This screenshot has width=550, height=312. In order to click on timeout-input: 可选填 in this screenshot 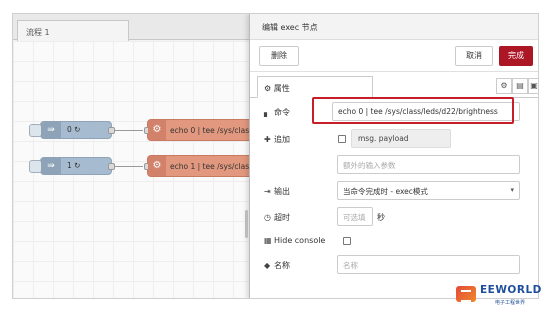, I will do `click(355, 216)`.